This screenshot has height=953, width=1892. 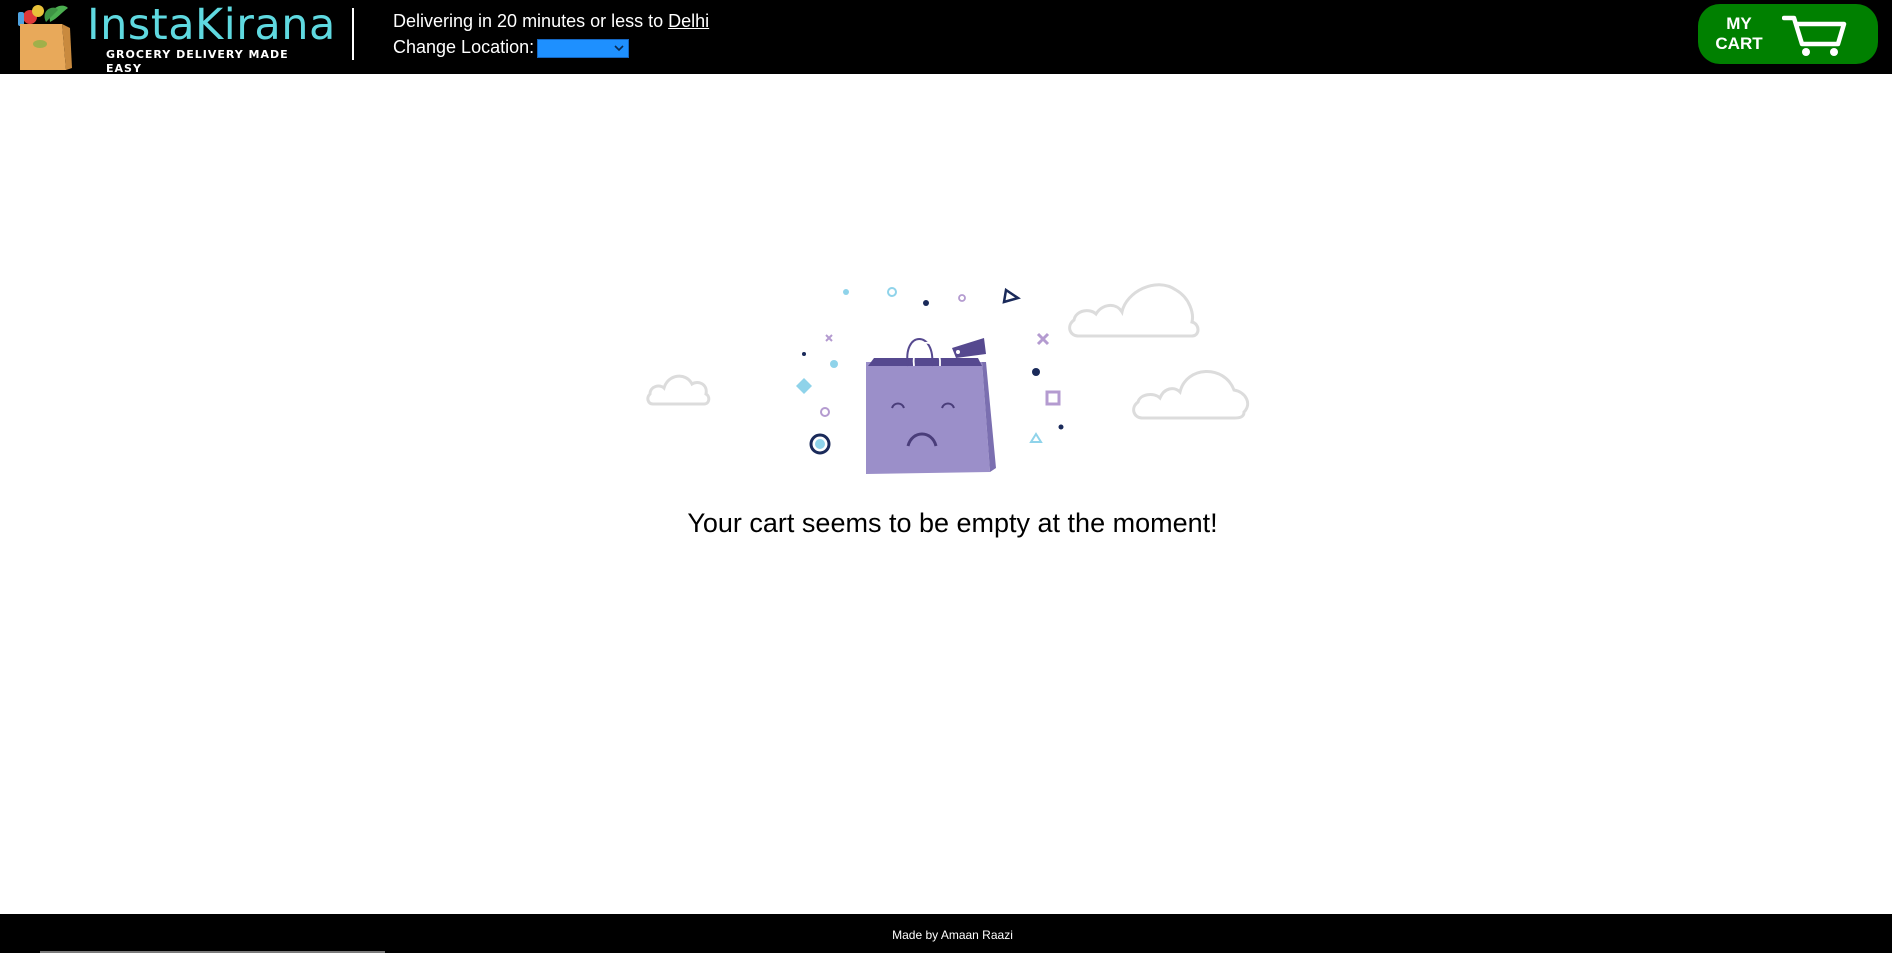 What do you see at coordinates (211, 25) in the screenshot?
I see `brand-name: InstaKirana` at bounding box center [211, 25].